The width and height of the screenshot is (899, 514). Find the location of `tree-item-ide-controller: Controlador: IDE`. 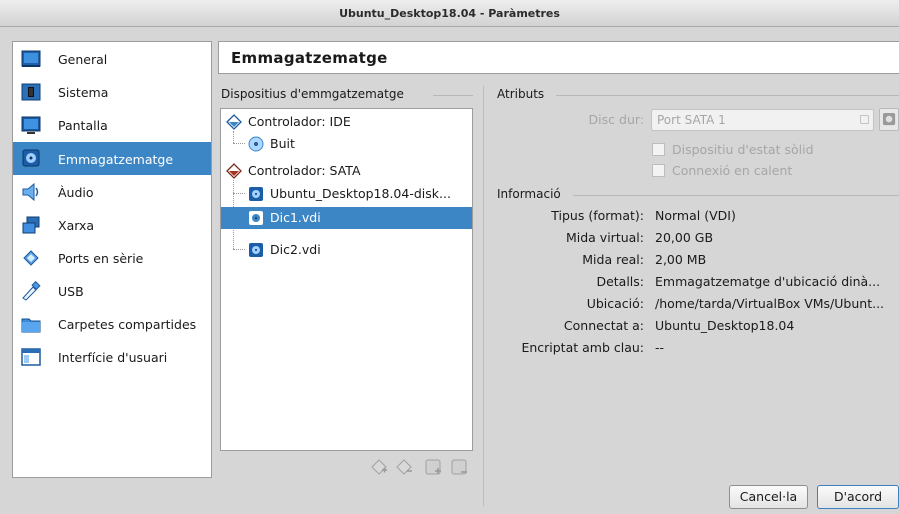

tree-item-ide-controller: Controlador: IDE is located at coordinates (346, 122).